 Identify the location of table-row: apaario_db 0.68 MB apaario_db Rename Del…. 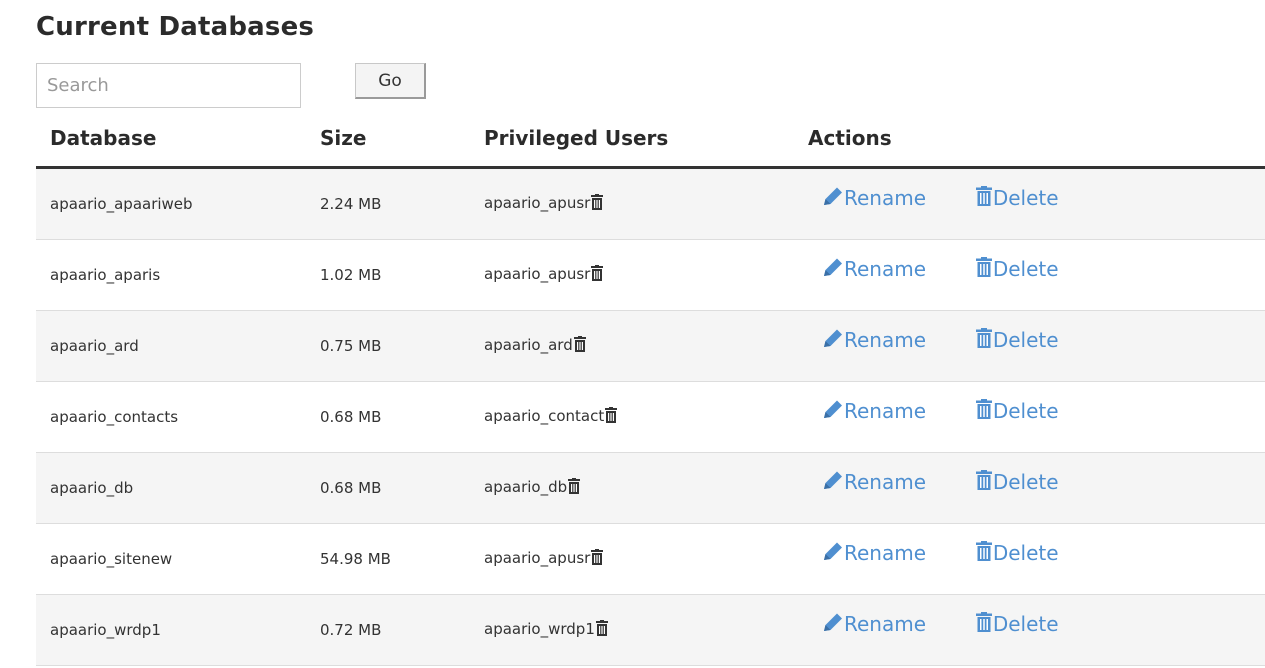
(650, 488).